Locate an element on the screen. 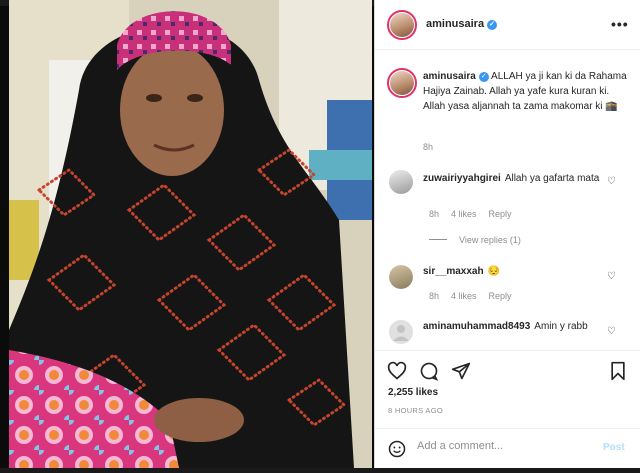 The image size is (640, 473). caption-username: aminusaira is located at coordinates (449, 76).